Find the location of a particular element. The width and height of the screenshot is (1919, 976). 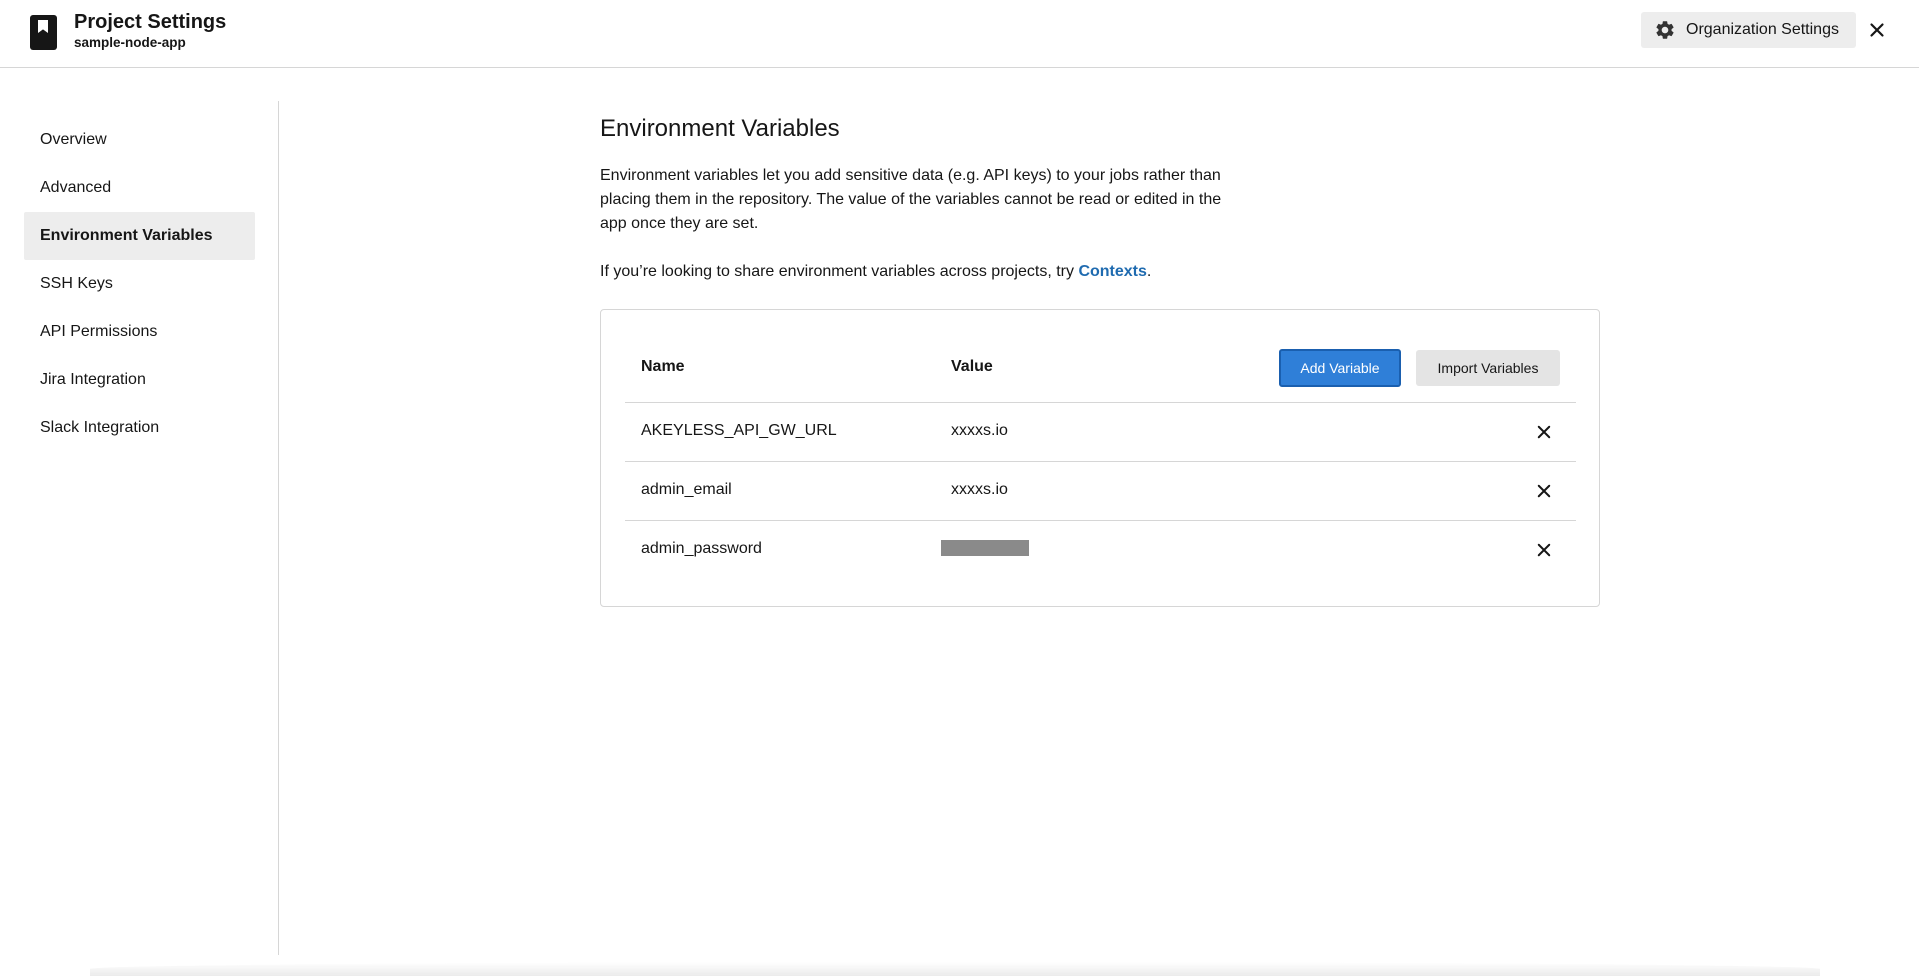

organization-settings-button: Organization Settings is located at coordinates (1748, 30).